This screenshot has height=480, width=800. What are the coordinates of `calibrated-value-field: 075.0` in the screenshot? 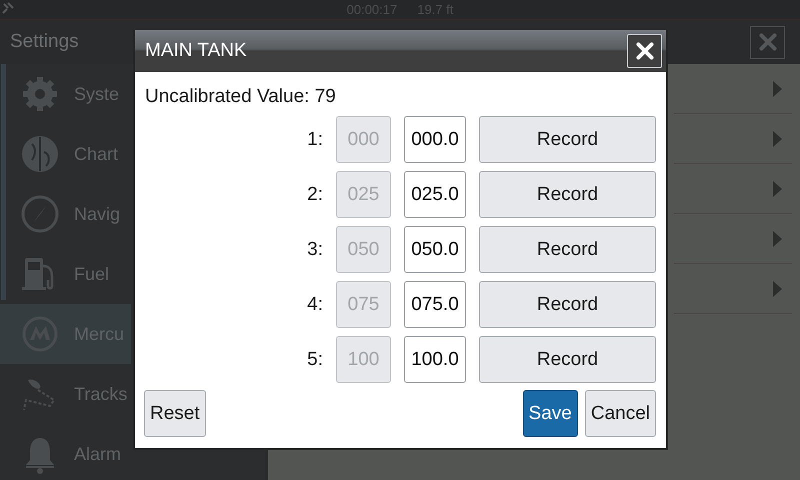 It's located at (435, 304).